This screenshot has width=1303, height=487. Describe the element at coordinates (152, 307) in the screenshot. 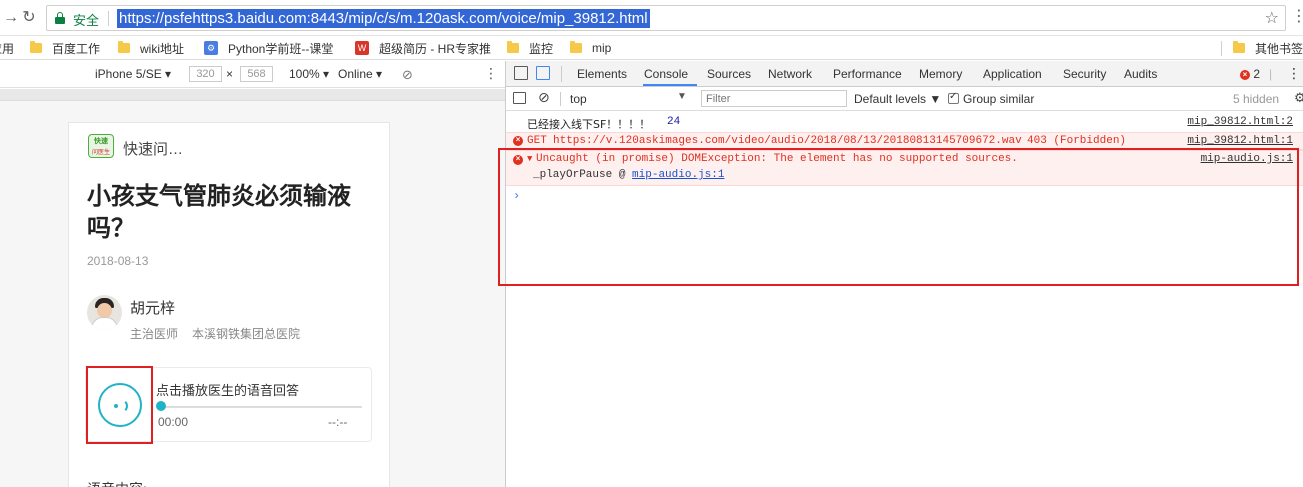

I see `doctor-name: 胡元梓` at that location.